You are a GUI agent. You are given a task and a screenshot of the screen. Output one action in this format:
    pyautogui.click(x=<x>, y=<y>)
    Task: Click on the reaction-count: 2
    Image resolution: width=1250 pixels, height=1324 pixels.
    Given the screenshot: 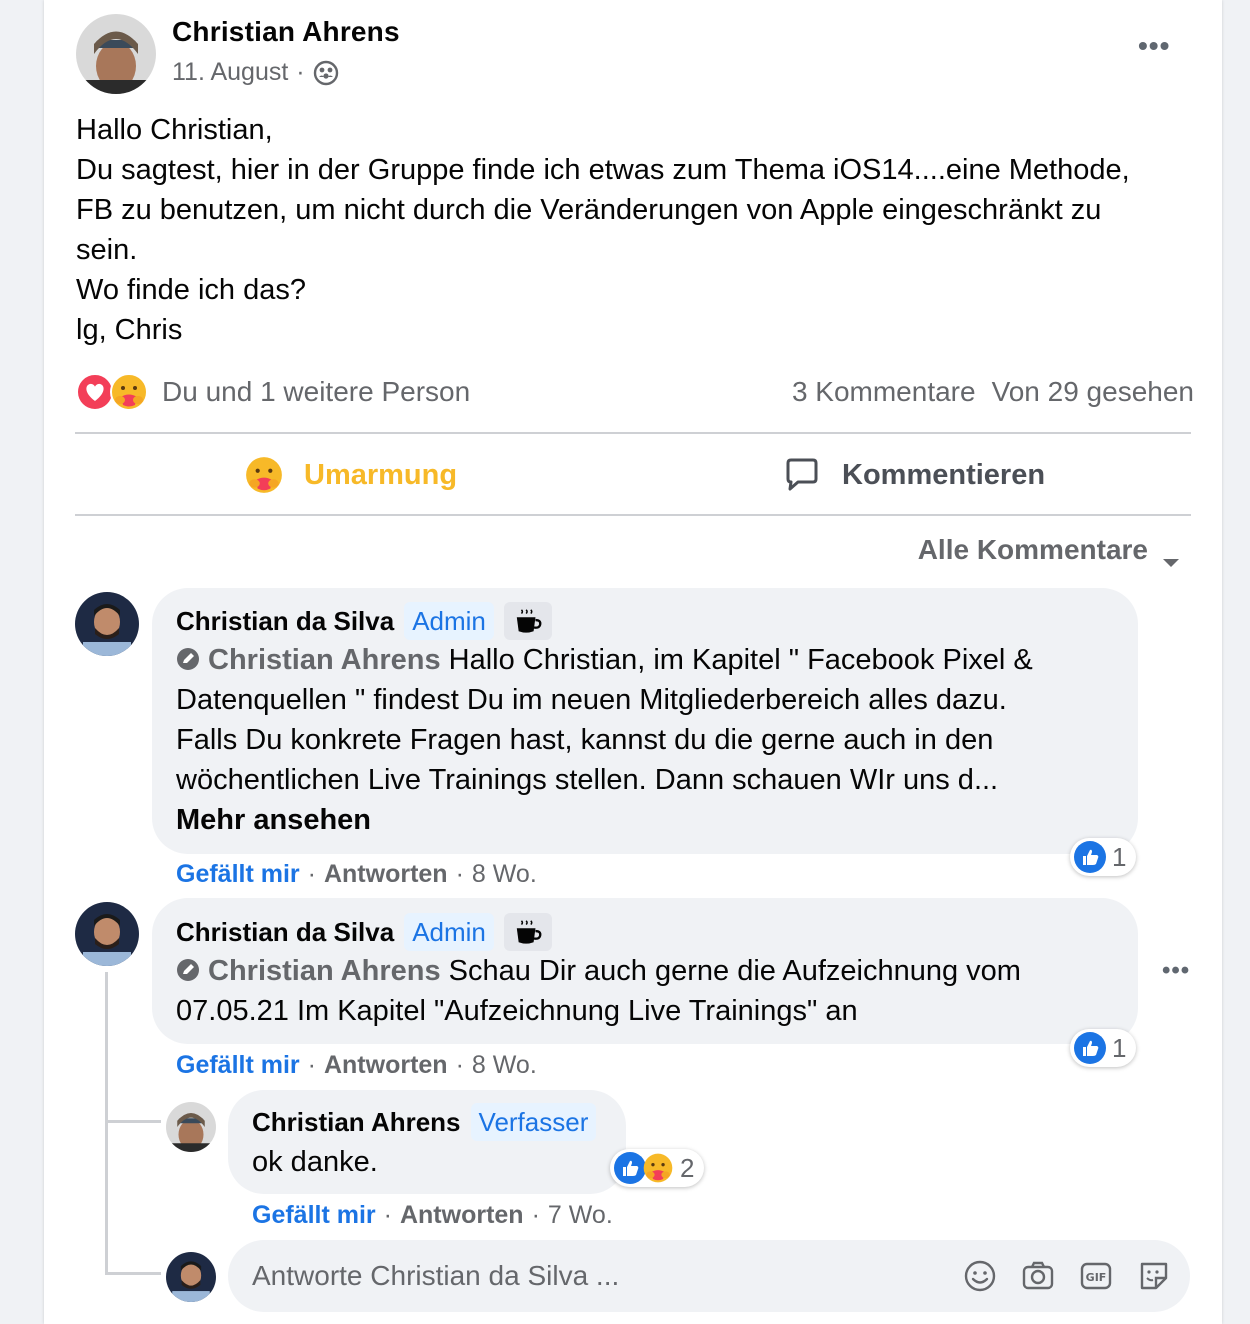 What is the action you would take?
    pyautogui.click(x=687, y=1167)
    